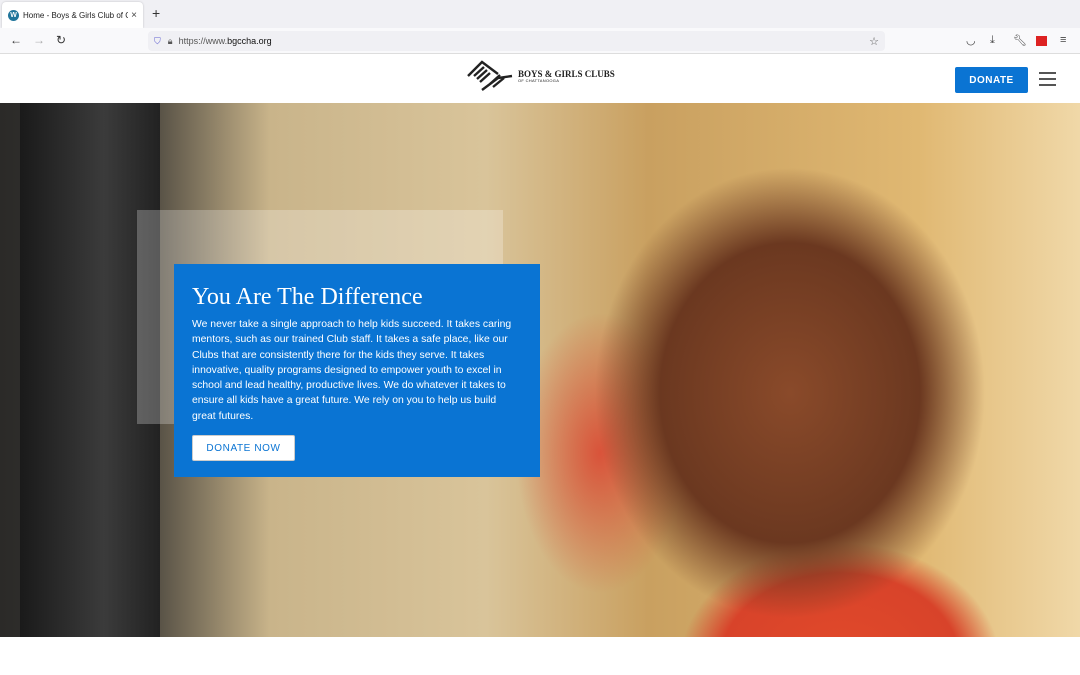  Describe the element at coordinates (540, 76) in the screenshot. I see `site-logo: BOYS & GIRLS CLUBS OF CHATTANOOGA` at that location.